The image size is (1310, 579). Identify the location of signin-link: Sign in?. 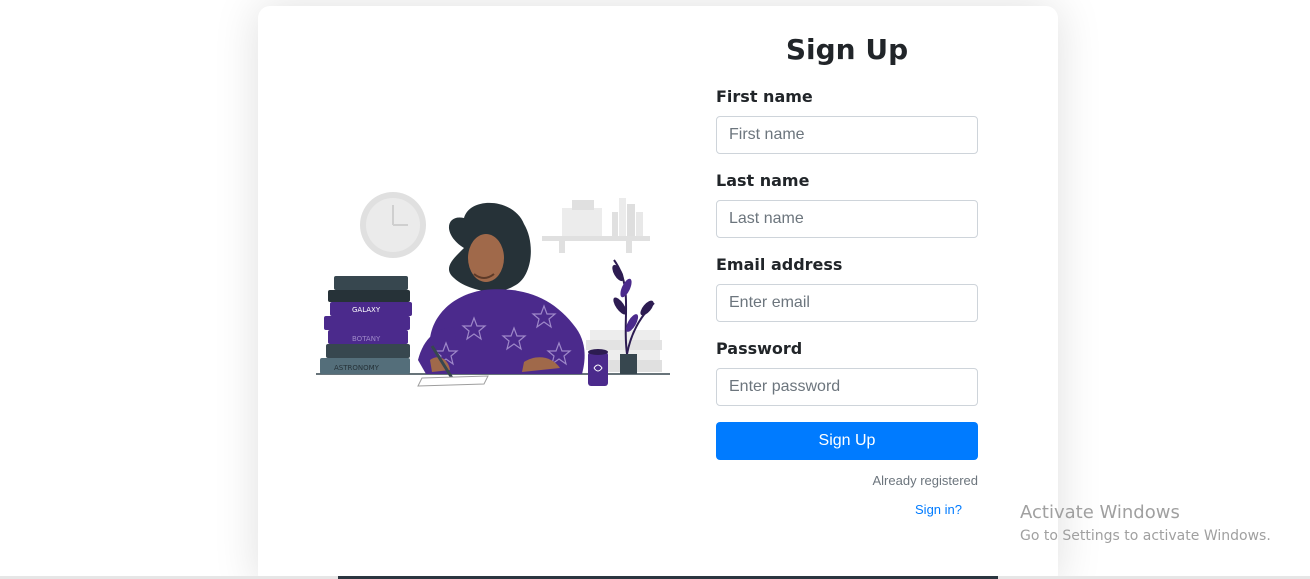
(938, 509).